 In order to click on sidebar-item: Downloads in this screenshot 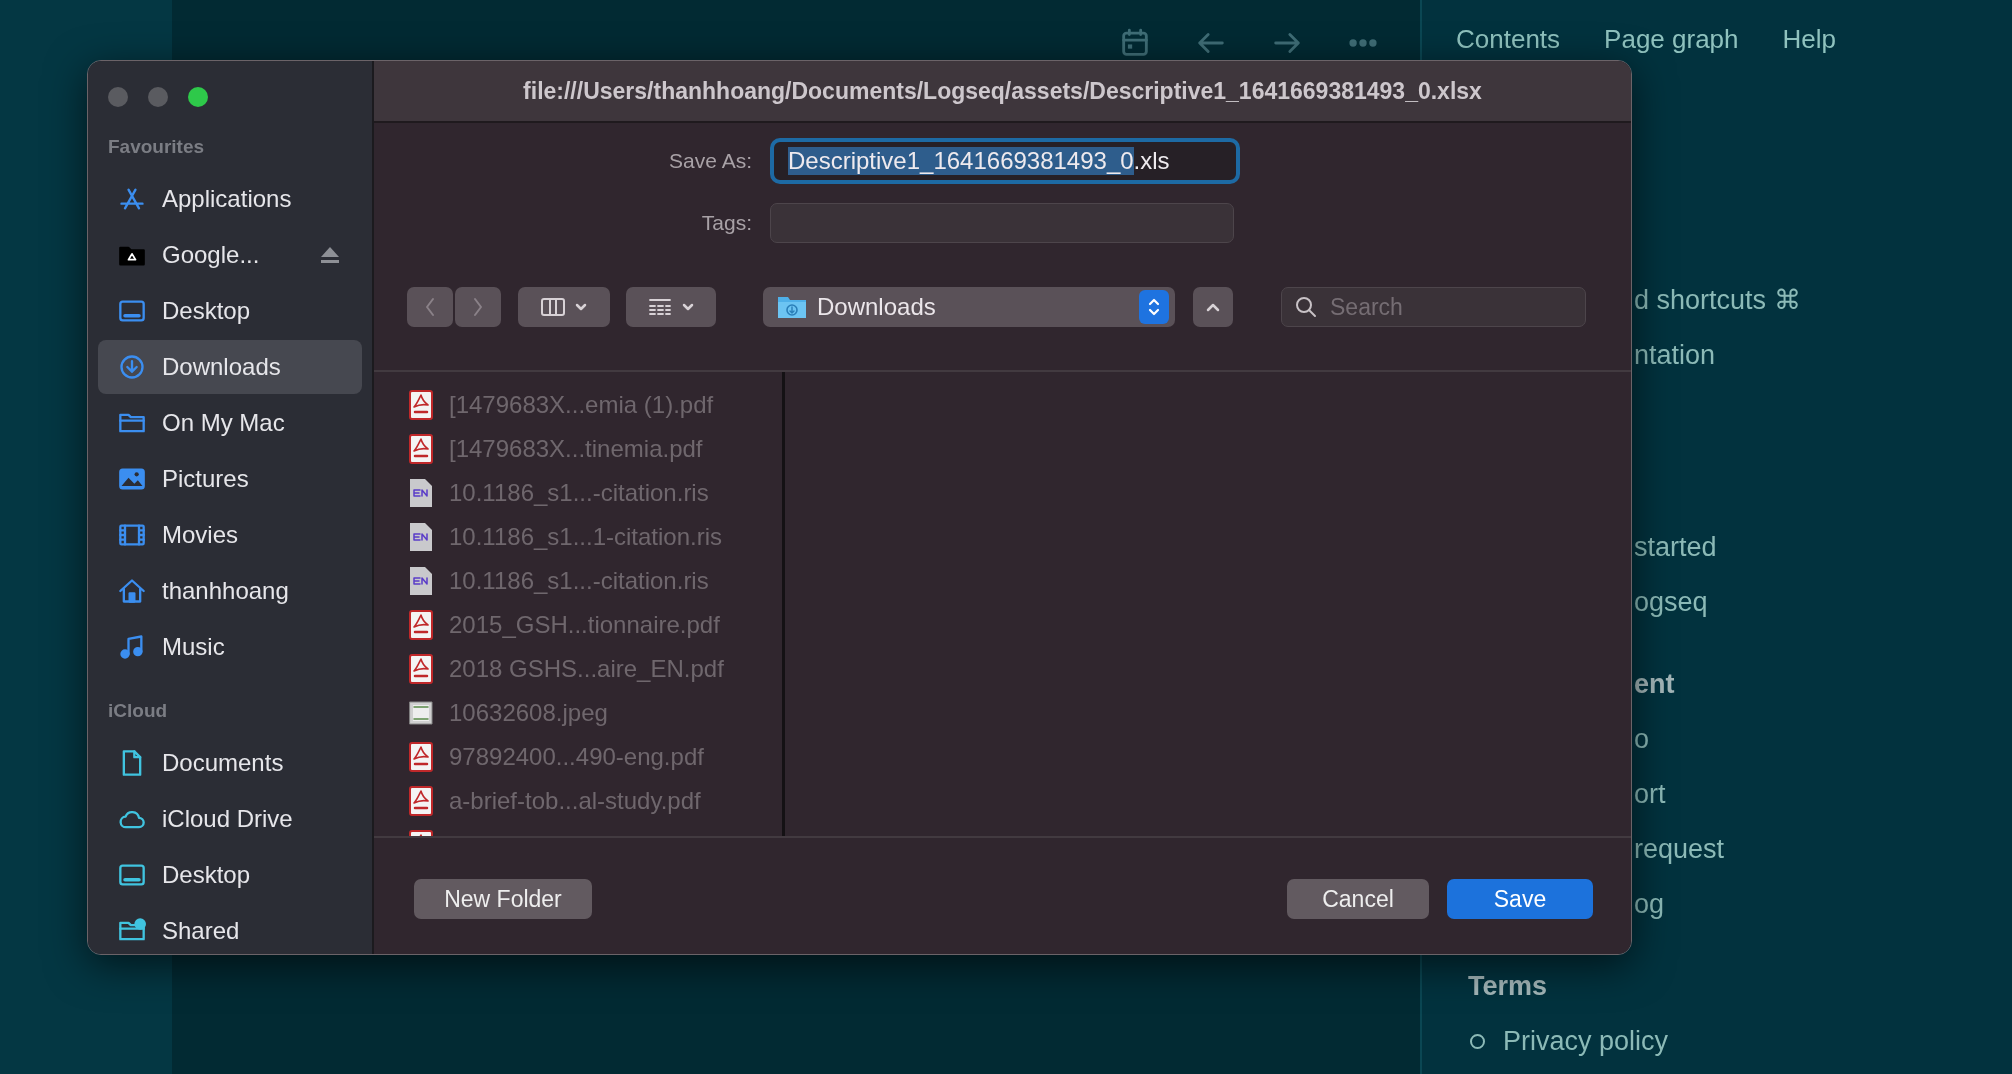, I will do `click(230, 367)`.